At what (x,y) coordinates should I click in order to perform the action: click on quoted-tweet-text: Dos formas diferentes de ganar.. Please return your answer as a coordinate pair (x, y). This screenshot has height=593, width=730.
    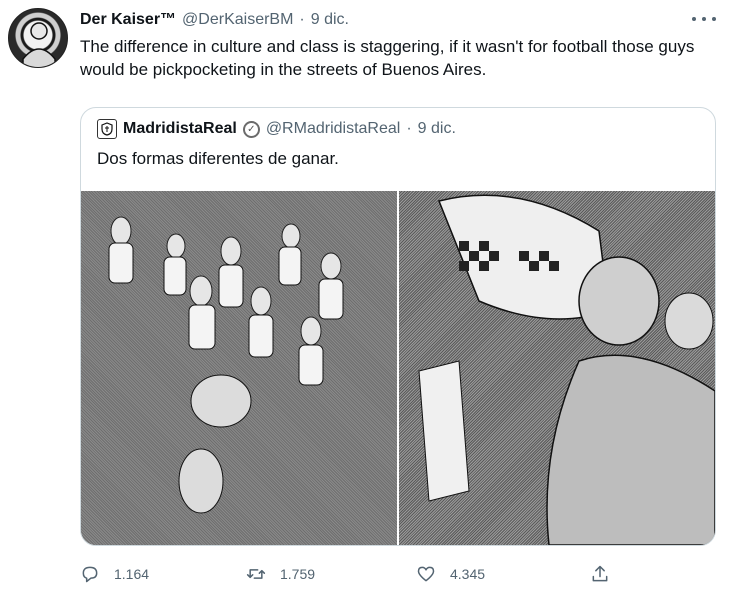
    Looking at the image, I should click on (218, 158).